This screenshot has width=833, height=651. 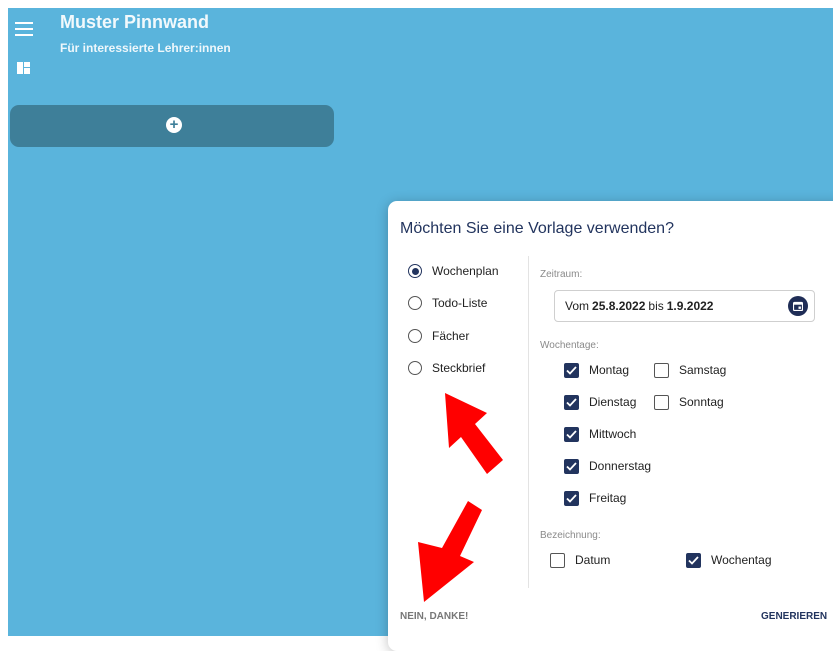 What do you see at coordinates (460, 303) in the screenshot?
I see `radio-label: Todo-Liste` at bounding box center [460, 303].